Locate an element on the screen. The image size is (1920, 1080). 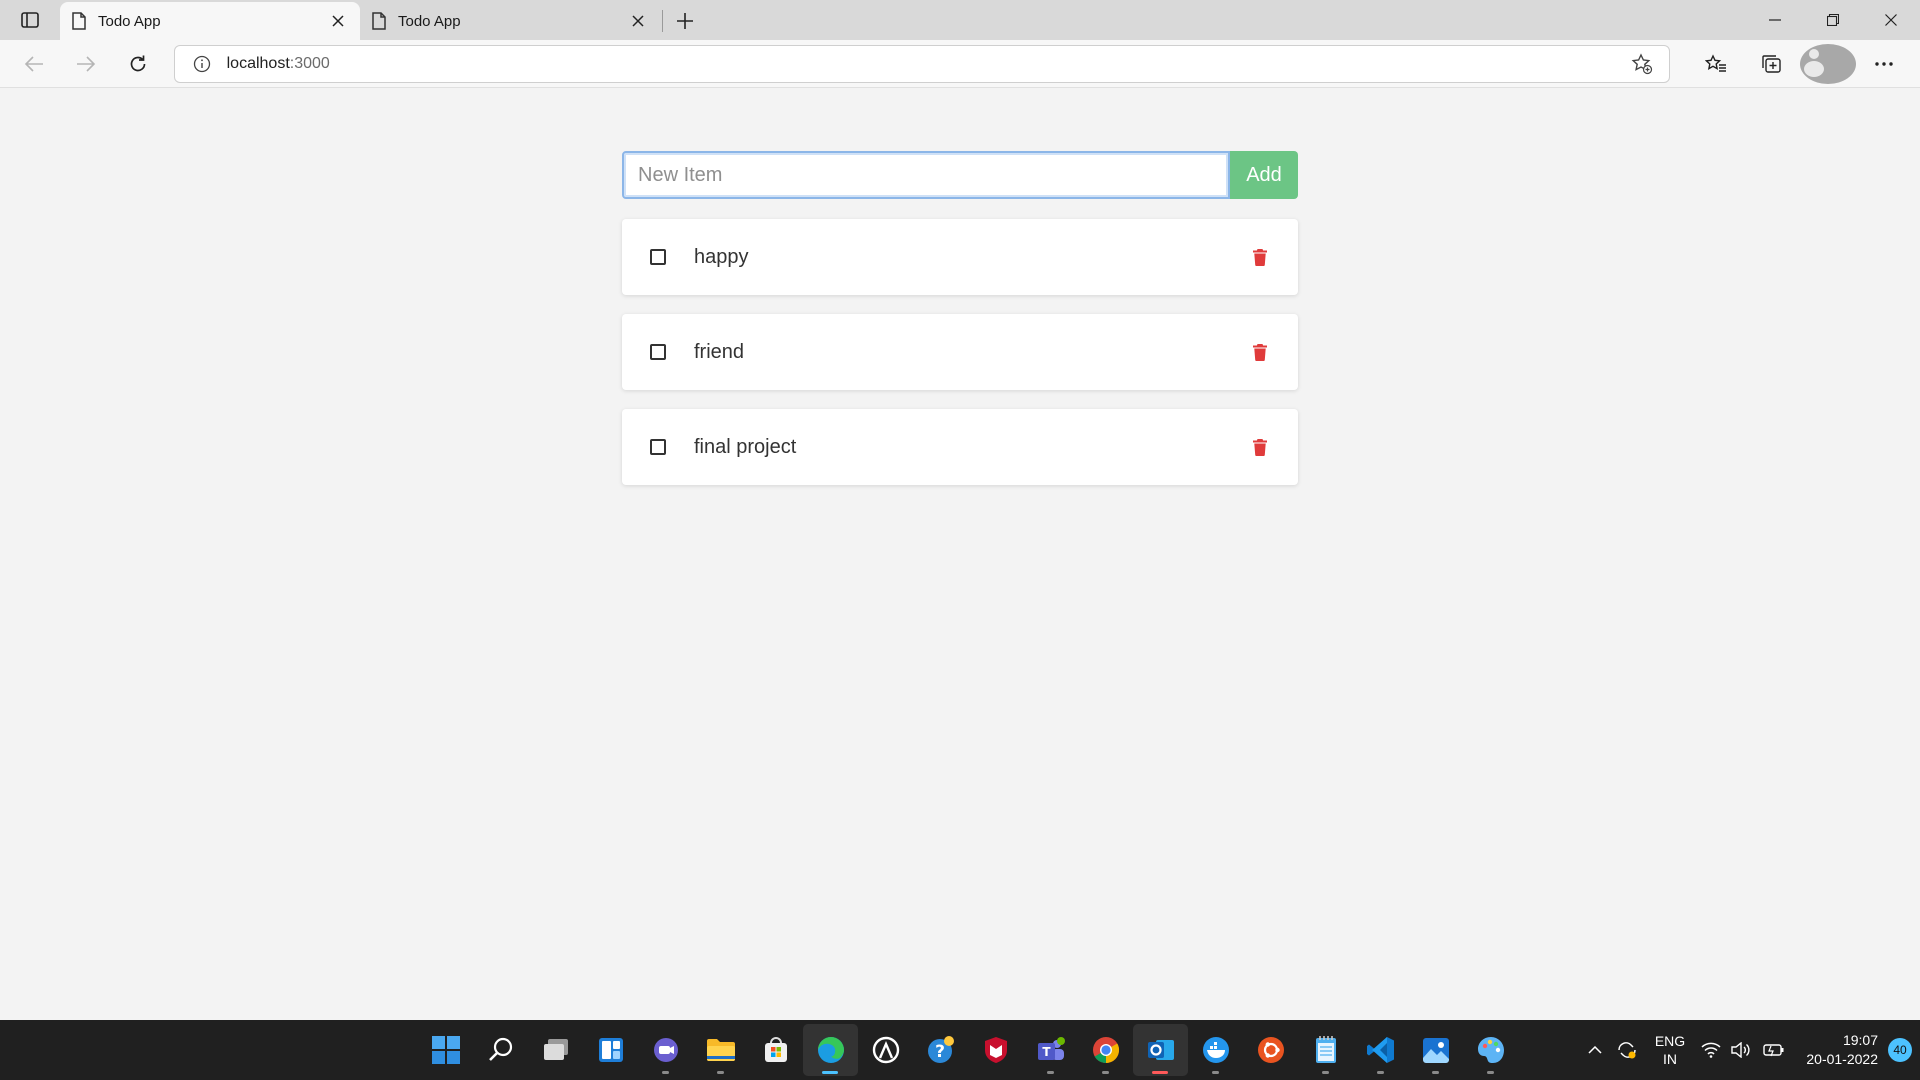
restore-icon is located at coordinates (1833, 20).